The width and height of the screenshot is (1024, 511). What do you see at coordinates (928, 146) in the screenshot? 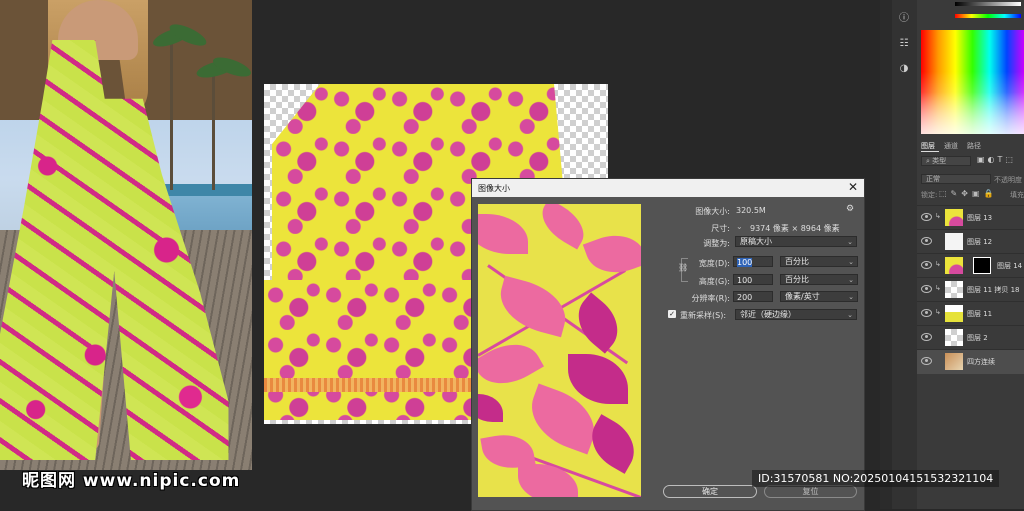
I see `tab-layers: 图层` at bounding box center [928, 146].